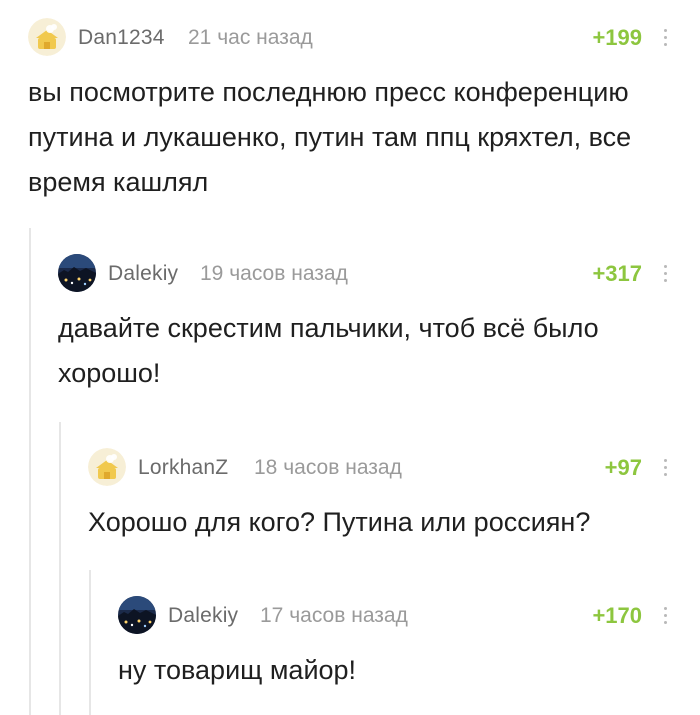 The width and height of the screenshot is (700, 715). I want to click on comment-header: Dan1234 21 час назад +199, so click(364, 38).